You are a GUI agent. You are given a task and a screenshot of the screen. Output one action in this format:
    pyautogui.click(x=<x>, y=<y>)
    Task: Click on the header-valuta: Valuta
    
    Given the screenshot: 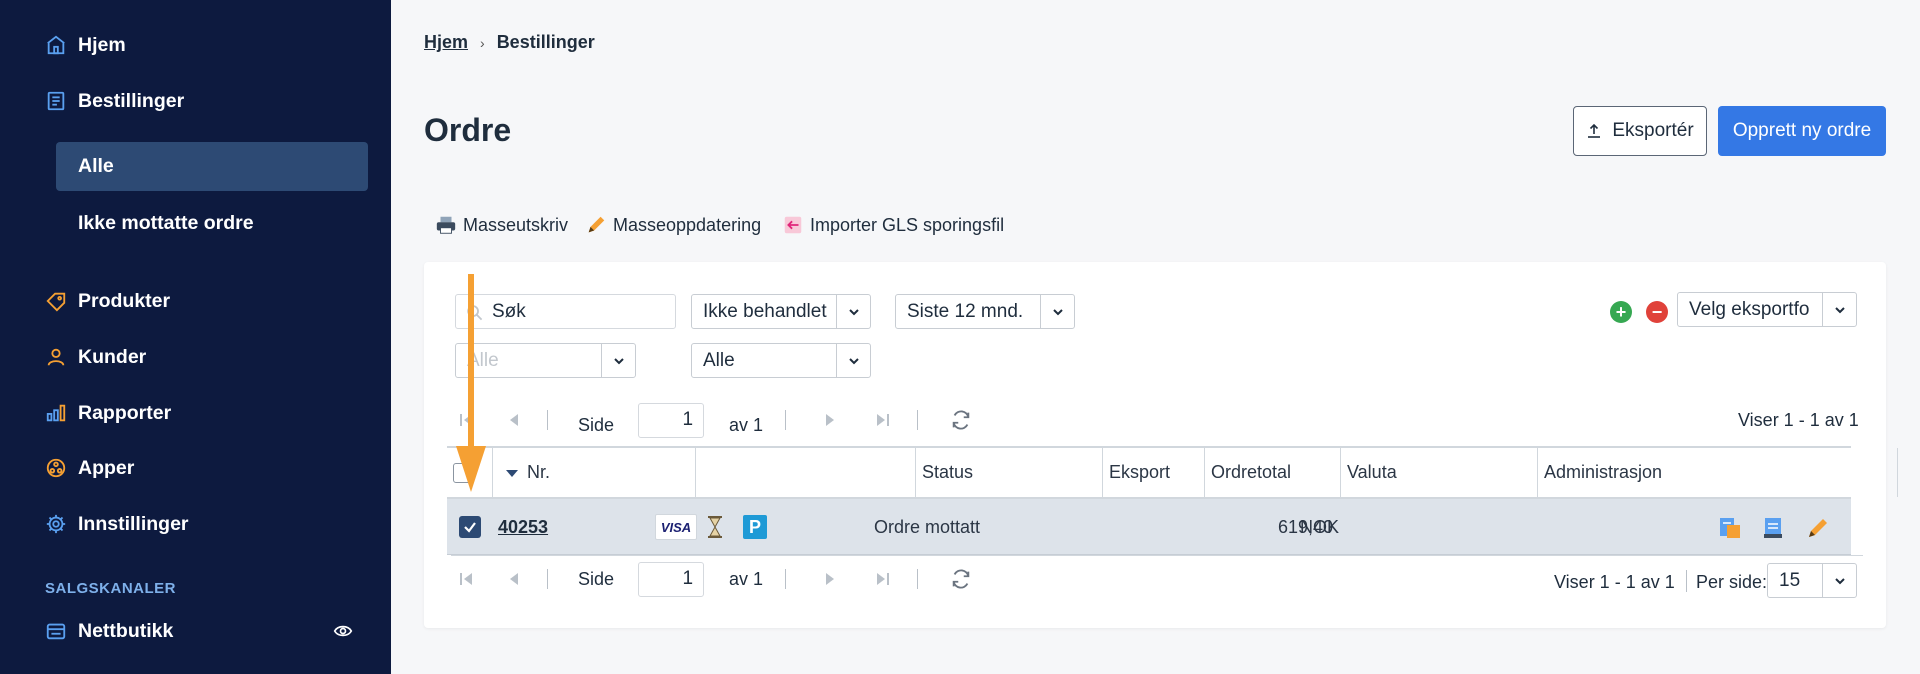 What is the action you would take?
    pyautogui.click(x=1439, y=472)
    